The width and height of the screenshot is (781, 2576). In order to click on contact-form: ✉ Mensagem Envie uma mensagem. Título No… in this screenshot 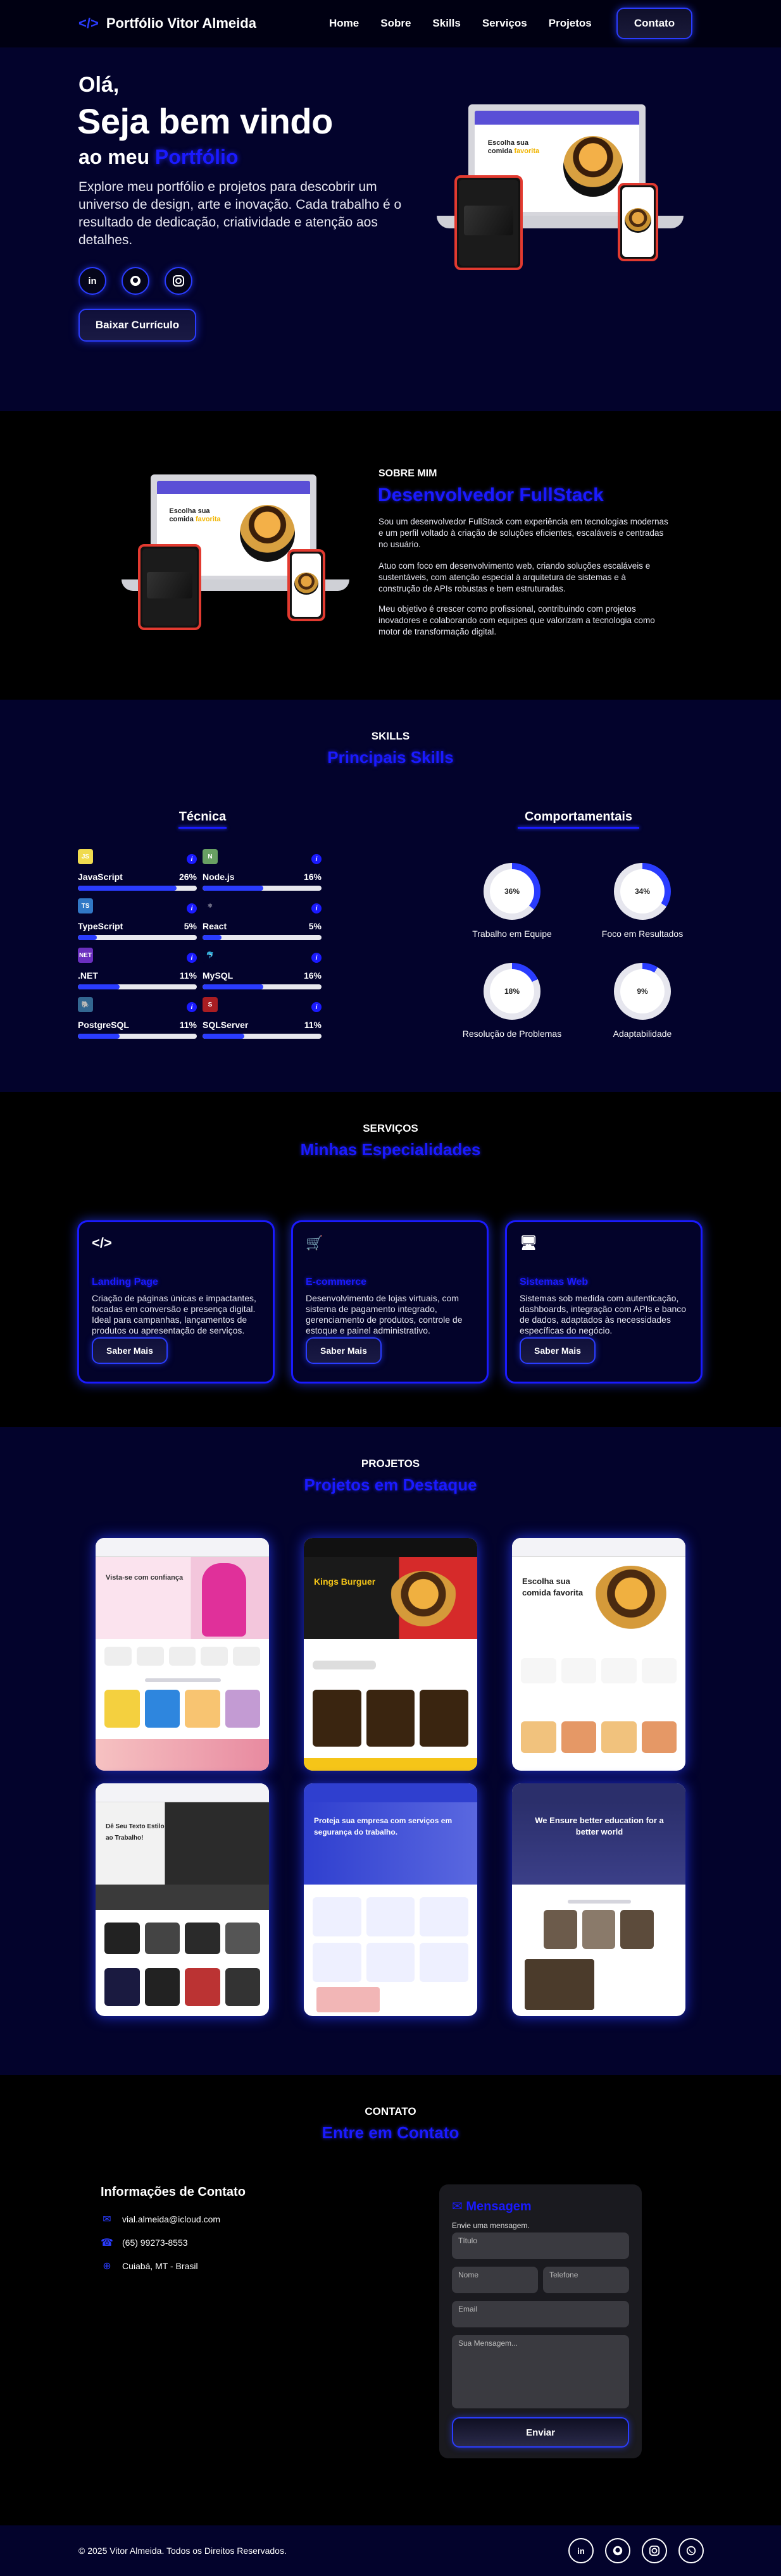, I will do `click(540, 2321)`.